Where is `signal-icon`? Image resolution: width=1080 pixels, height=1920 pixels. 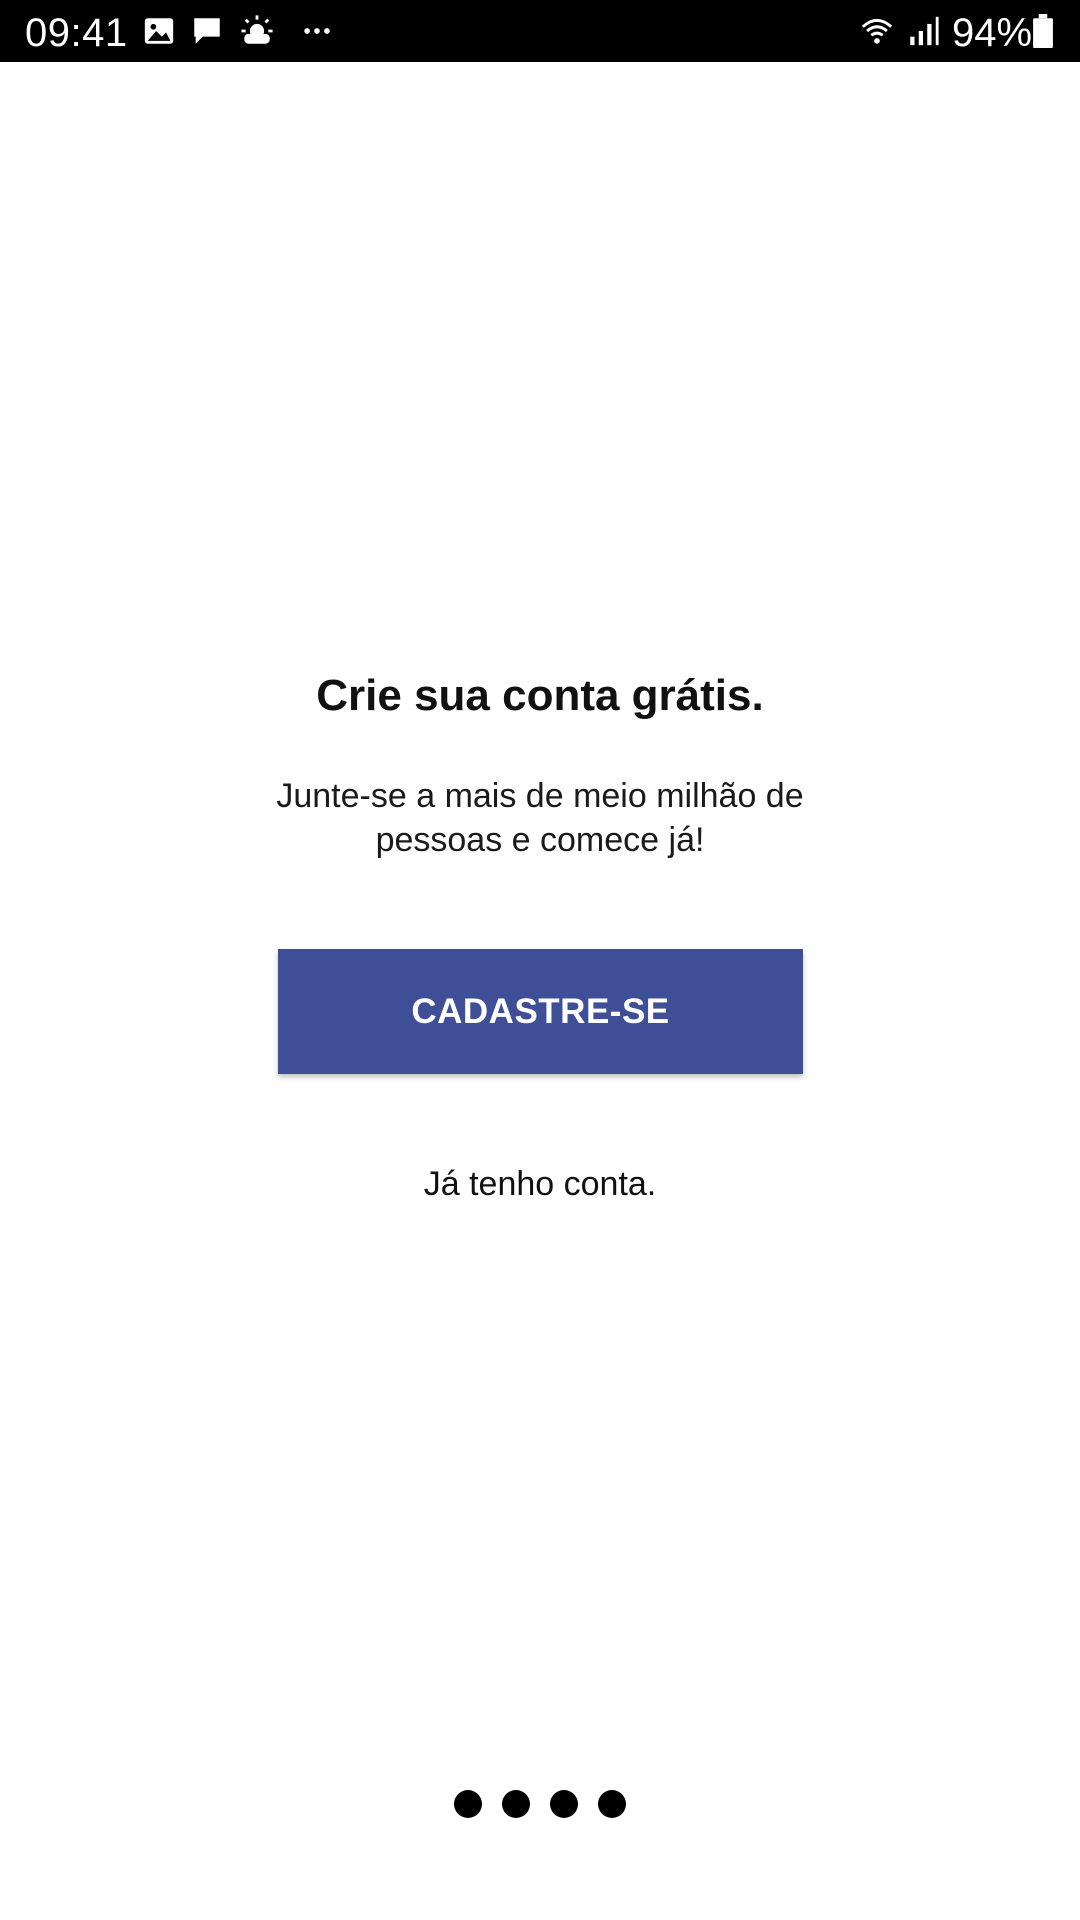 signal-icon is located at coordinates (923, 31).